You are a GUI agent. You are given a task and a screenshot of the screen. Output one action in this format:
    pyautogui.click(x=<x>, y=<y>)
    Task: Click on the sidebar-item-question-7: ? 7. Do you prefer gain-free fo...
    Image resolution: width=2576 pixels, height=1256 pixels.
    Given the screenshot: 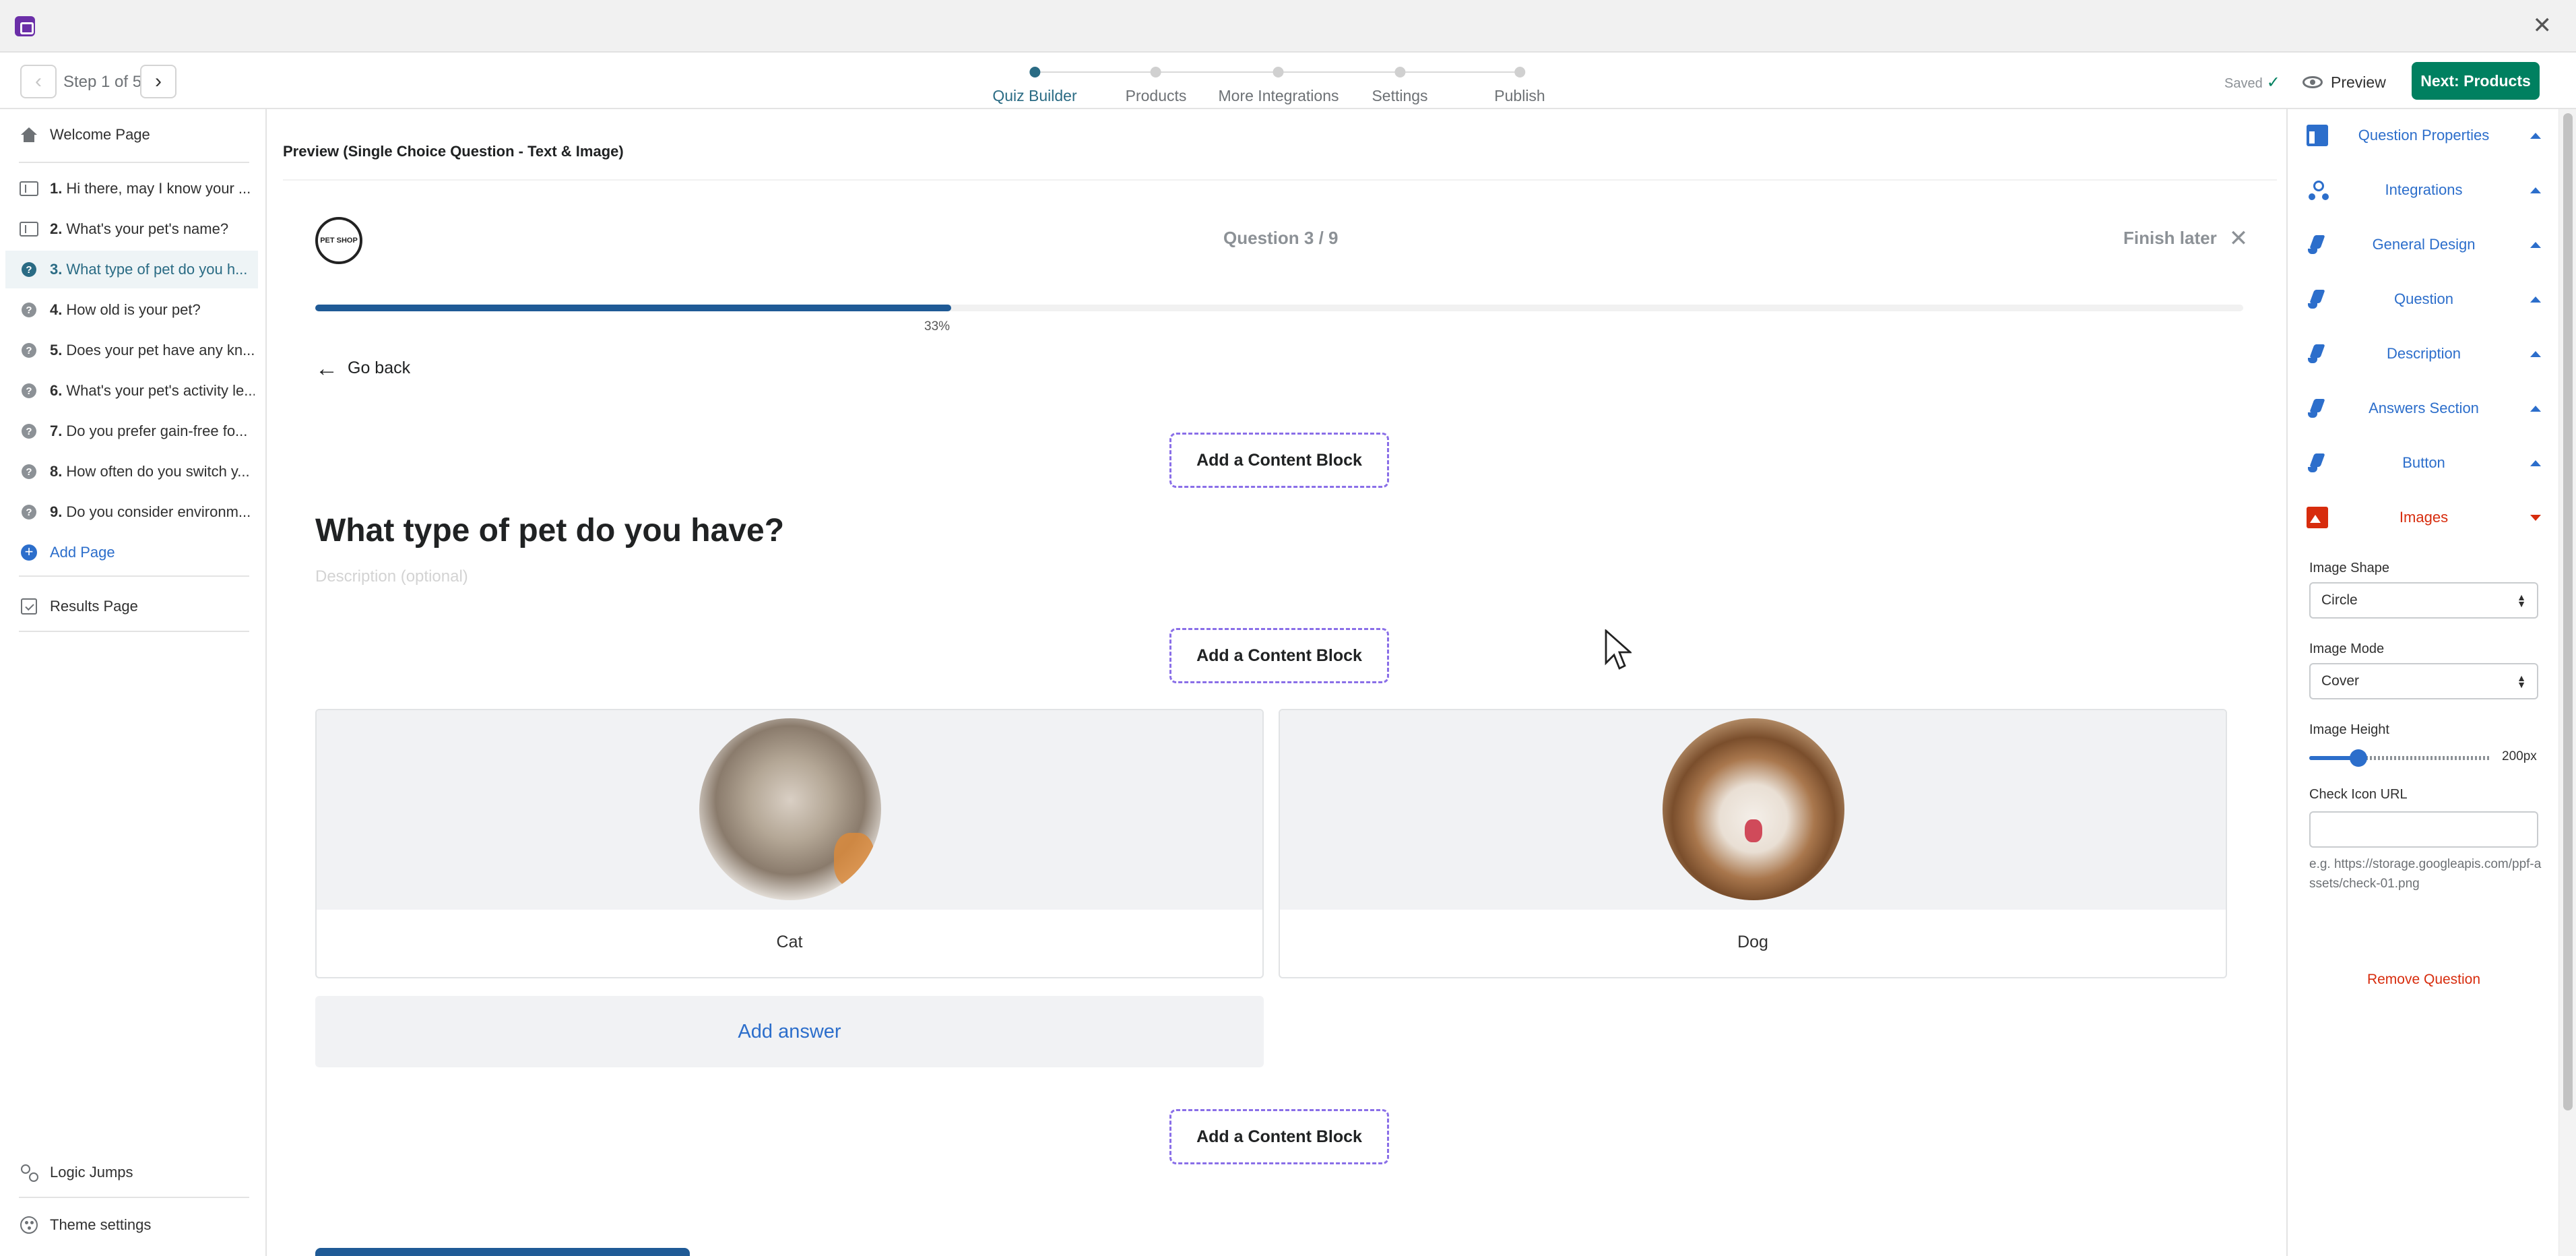 What is the action you would take?
    pyautogui.click(x=137, y=431)
    